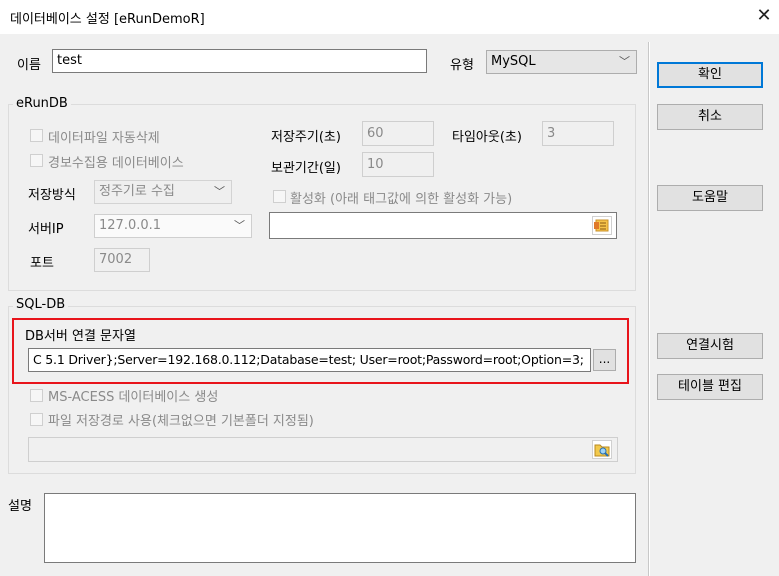  Describe the element at coordinates (130, 225) in the screenshot. I see `server-ip-value: 127.0.0.1` at that location.